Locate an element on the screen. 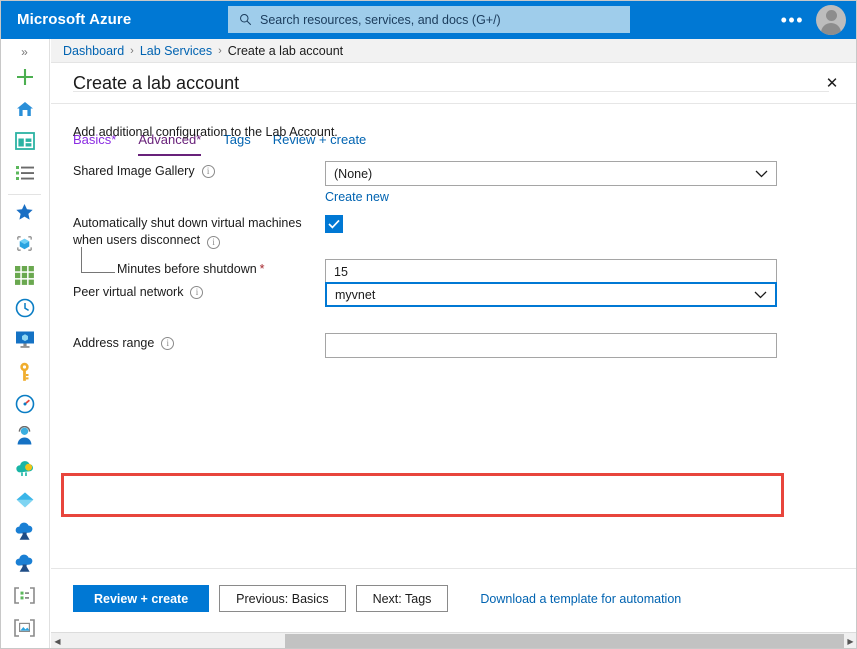 The width and height of the screenshot is (857, 649). field-row-peer-virtual-network: Peer virtual network i myvnet is located at coordinates (465, 295).